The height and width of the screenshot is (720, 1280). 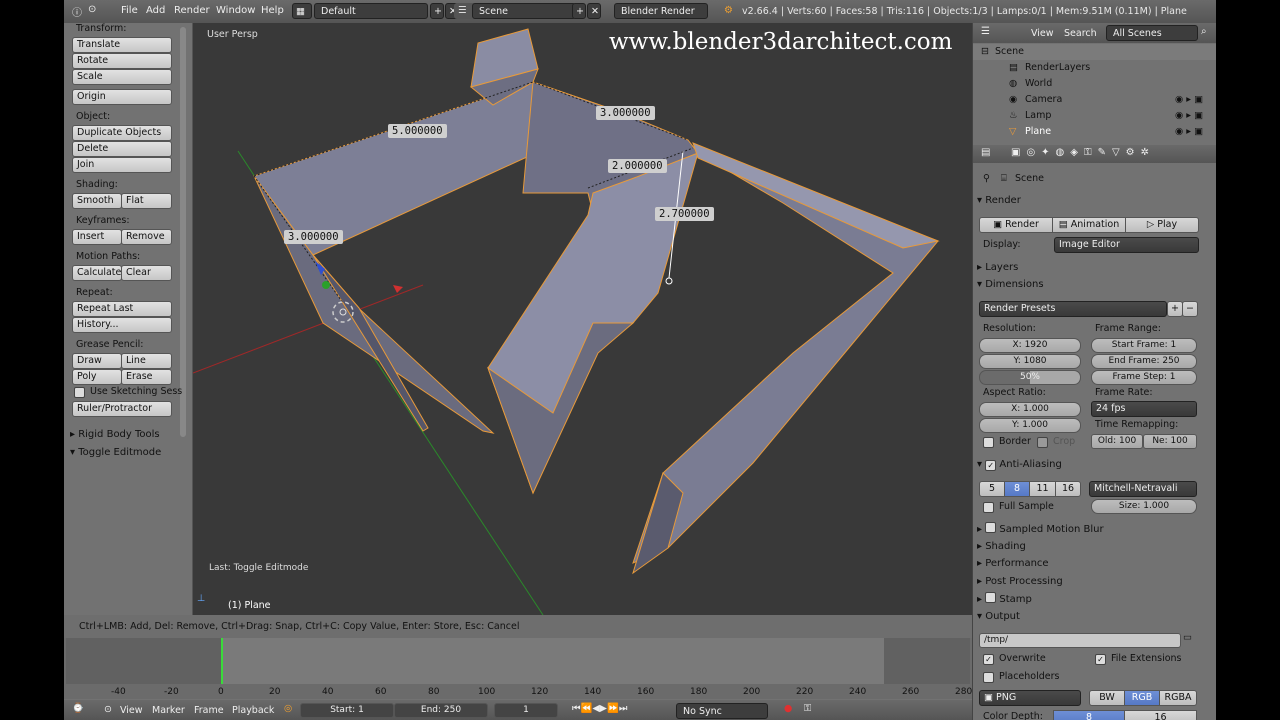 I want to click on scene-add-icon: +, so click(x=579, y=11).